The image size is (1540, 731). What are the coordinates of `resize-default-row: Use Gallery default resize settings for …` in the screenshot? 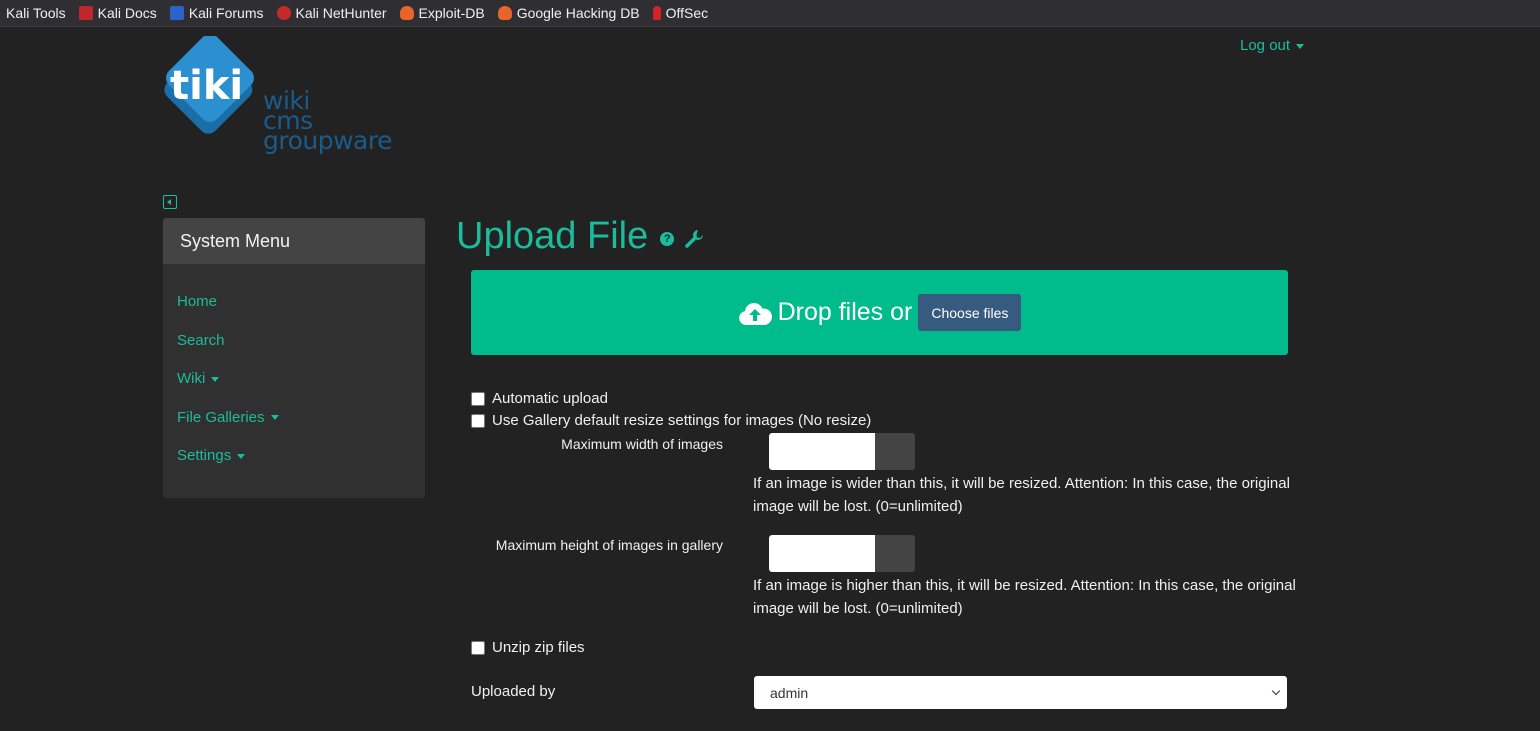 It's located at (671, 420).